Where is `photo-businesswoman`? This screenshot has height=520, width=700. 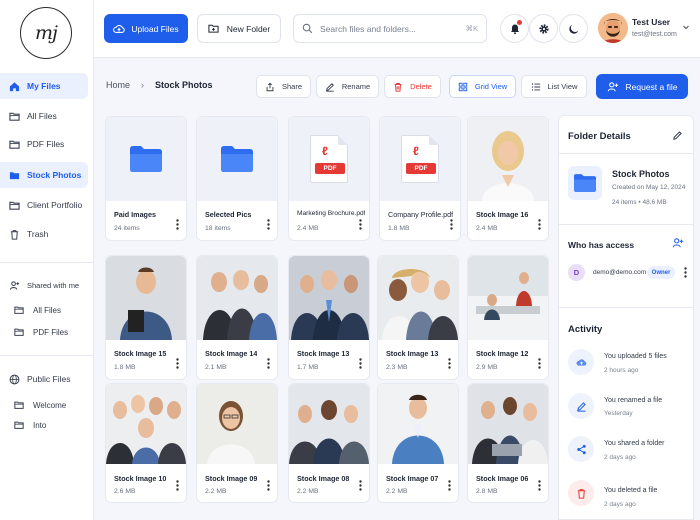
photo-businesswoman is located at coordinates (508, 159).